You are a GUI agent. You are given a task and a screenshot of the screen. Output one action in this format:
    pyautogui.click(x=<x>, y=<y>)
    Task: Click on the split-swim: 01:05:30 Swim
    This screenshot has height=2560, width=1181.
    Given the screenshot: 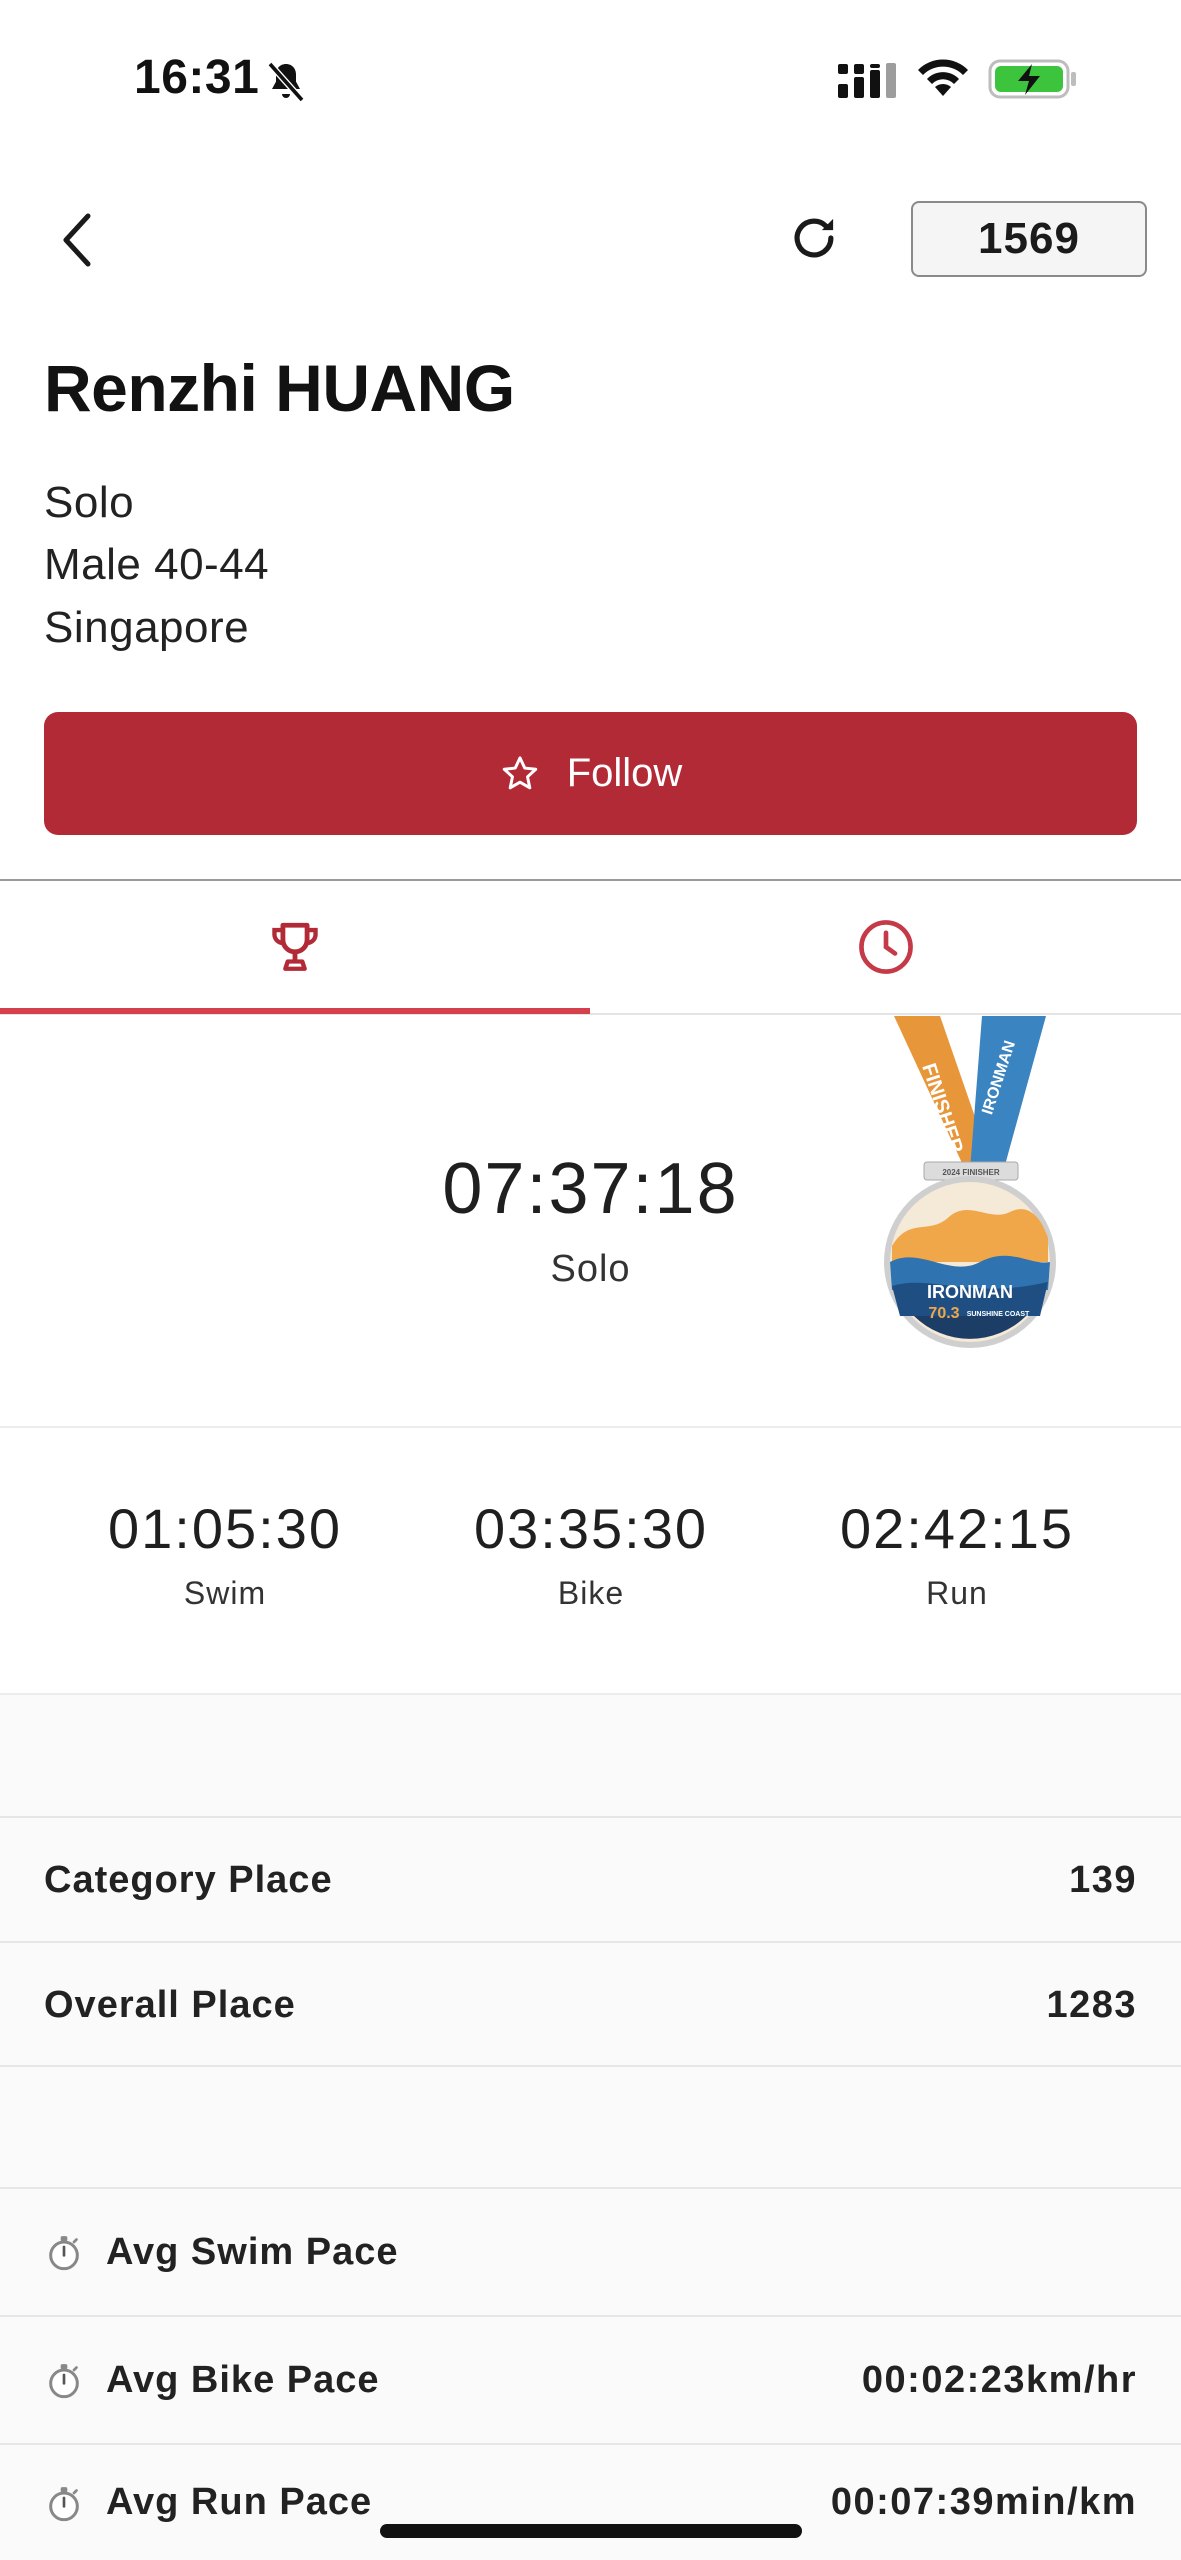 What is the action you would take?
    pyautogui.click(x=225, y=1554)
    